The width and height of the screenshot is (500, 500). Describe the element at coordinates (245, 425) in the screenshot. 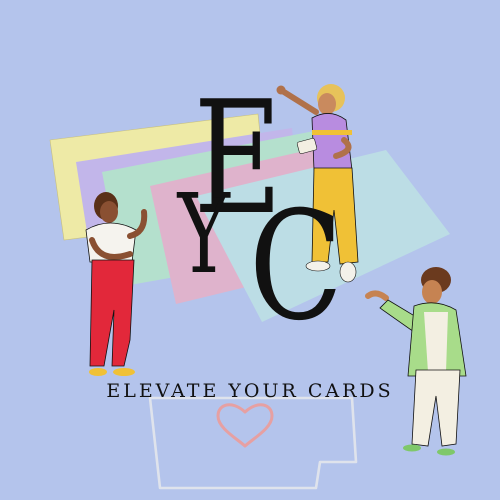

I see `heart-icon` at that location.